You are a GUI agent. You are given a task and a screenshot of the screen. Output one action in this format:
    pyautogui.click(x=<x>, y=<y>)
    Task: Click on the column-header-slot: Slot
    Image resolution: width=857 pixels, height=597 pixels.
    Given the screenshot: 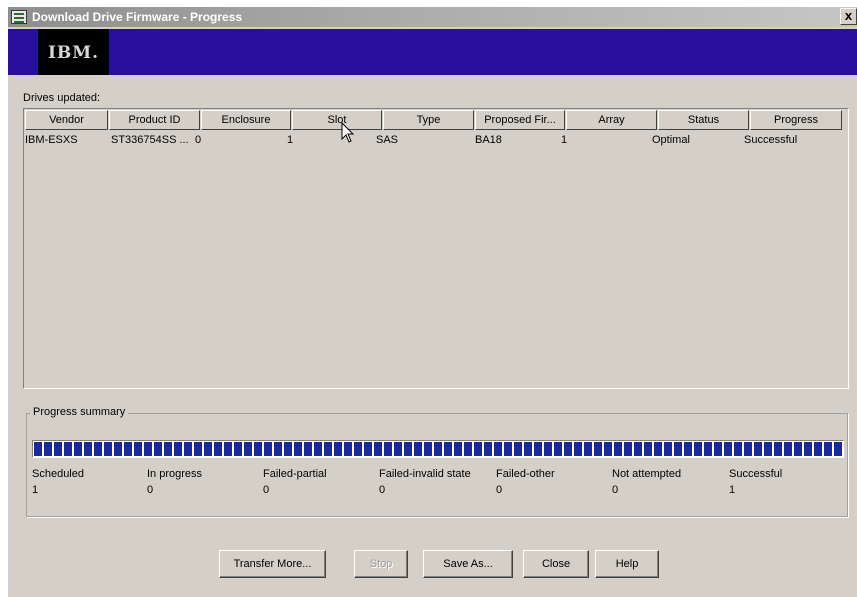 What is the action you would take?
    pyautogui.click(x=337, y=120)
    